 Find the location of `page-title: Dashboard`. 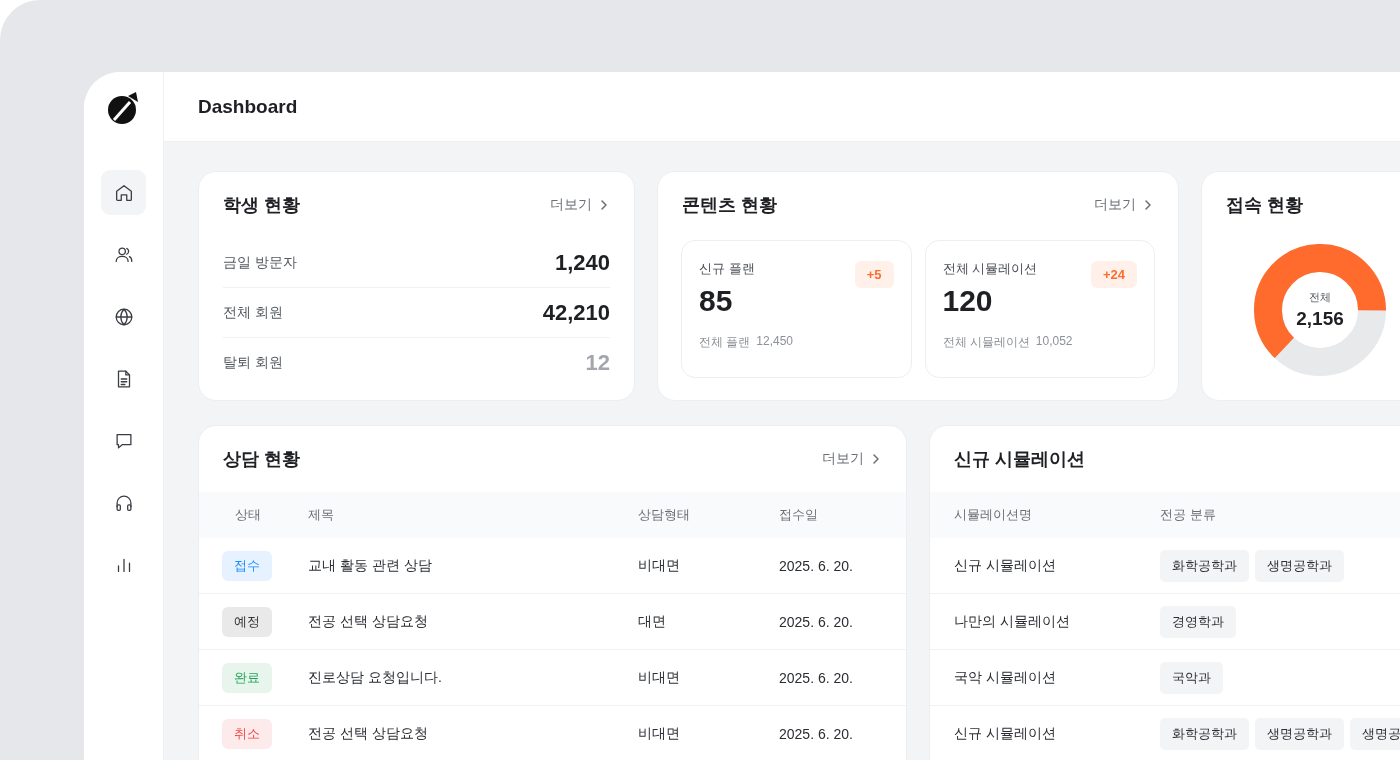

page-title: Dashboard is located at coordinates (248, 106).